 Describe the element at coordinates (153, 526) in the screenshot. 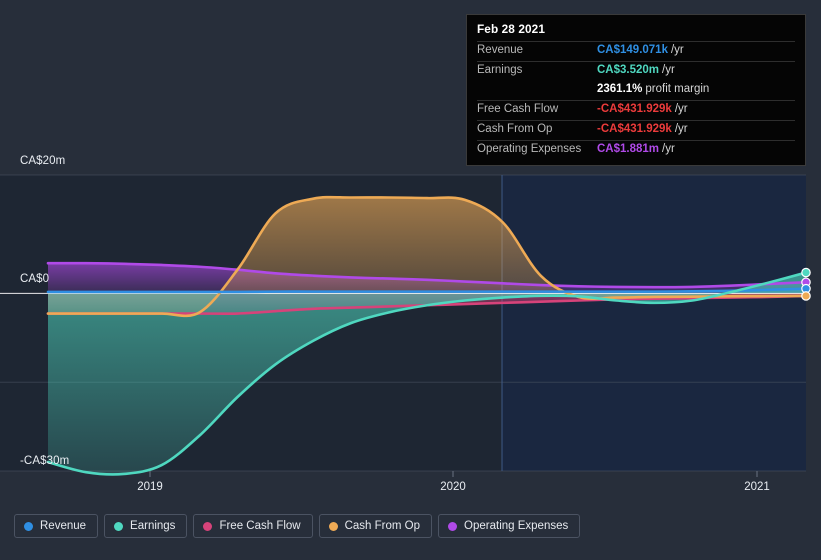

I see `legend-item-label: Earnings` at that location.